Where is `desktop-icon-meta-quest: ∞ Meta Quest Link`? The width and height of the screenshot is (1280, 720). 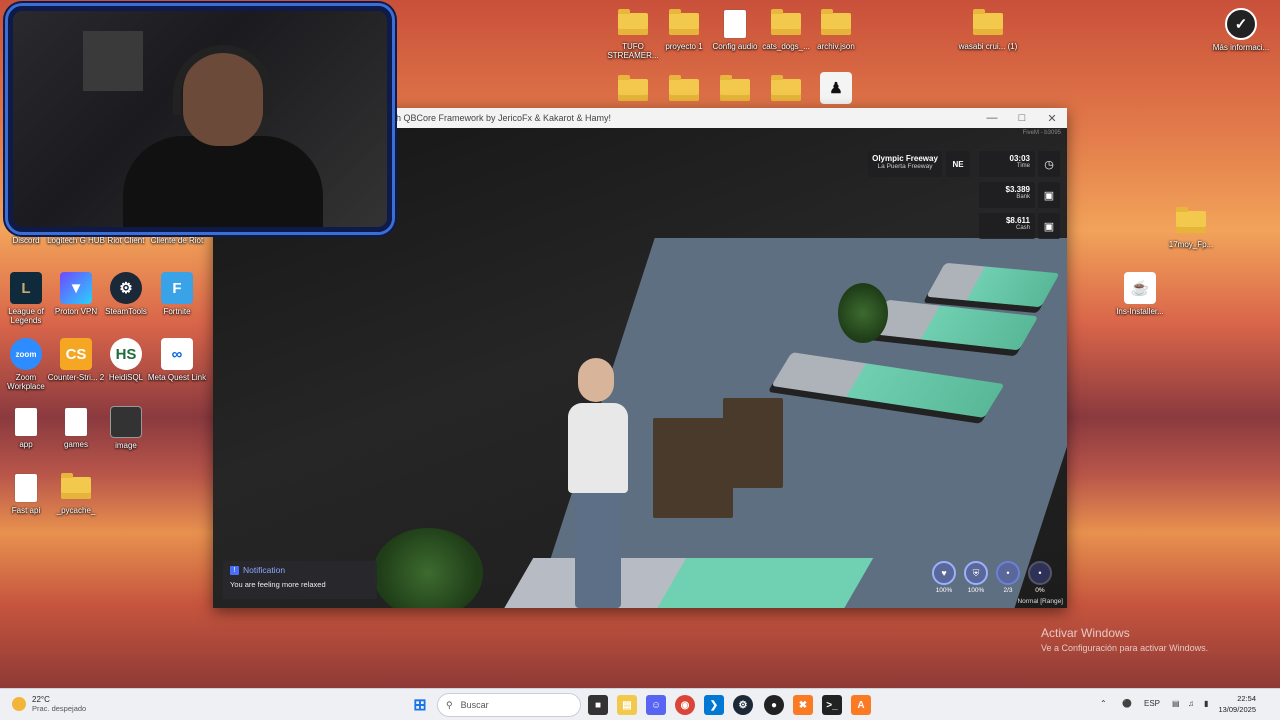
desktop-icon-meta-quest: ∞ Meta Quest Link is located at coordinates (177, 360).